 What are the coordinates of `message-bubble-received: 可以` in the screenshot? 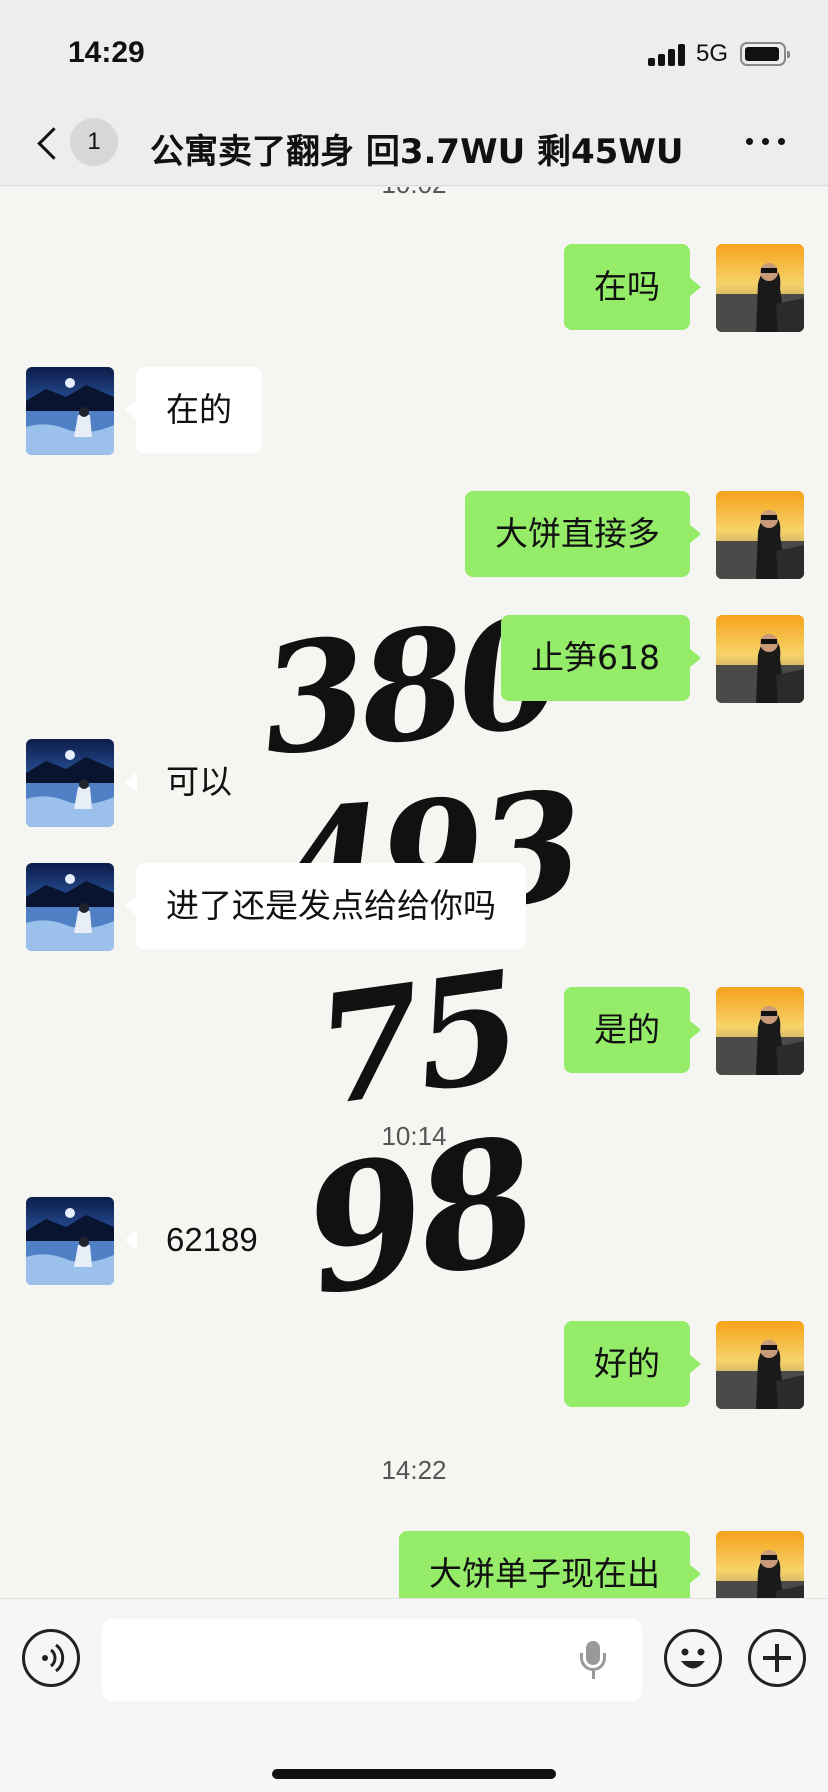 It's located at (193, 782).